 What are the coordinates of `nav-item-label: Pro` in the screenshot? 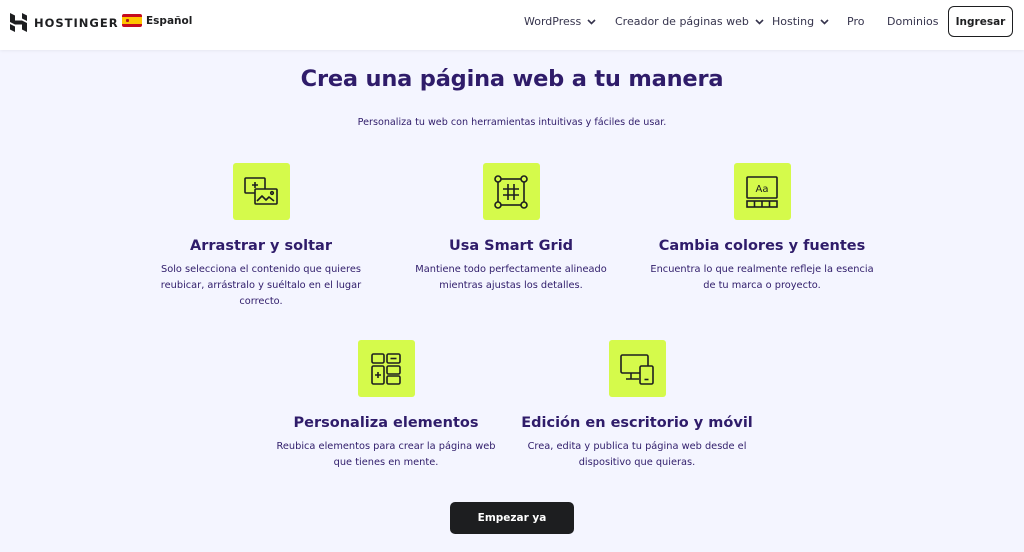 It's located at (856, 21).